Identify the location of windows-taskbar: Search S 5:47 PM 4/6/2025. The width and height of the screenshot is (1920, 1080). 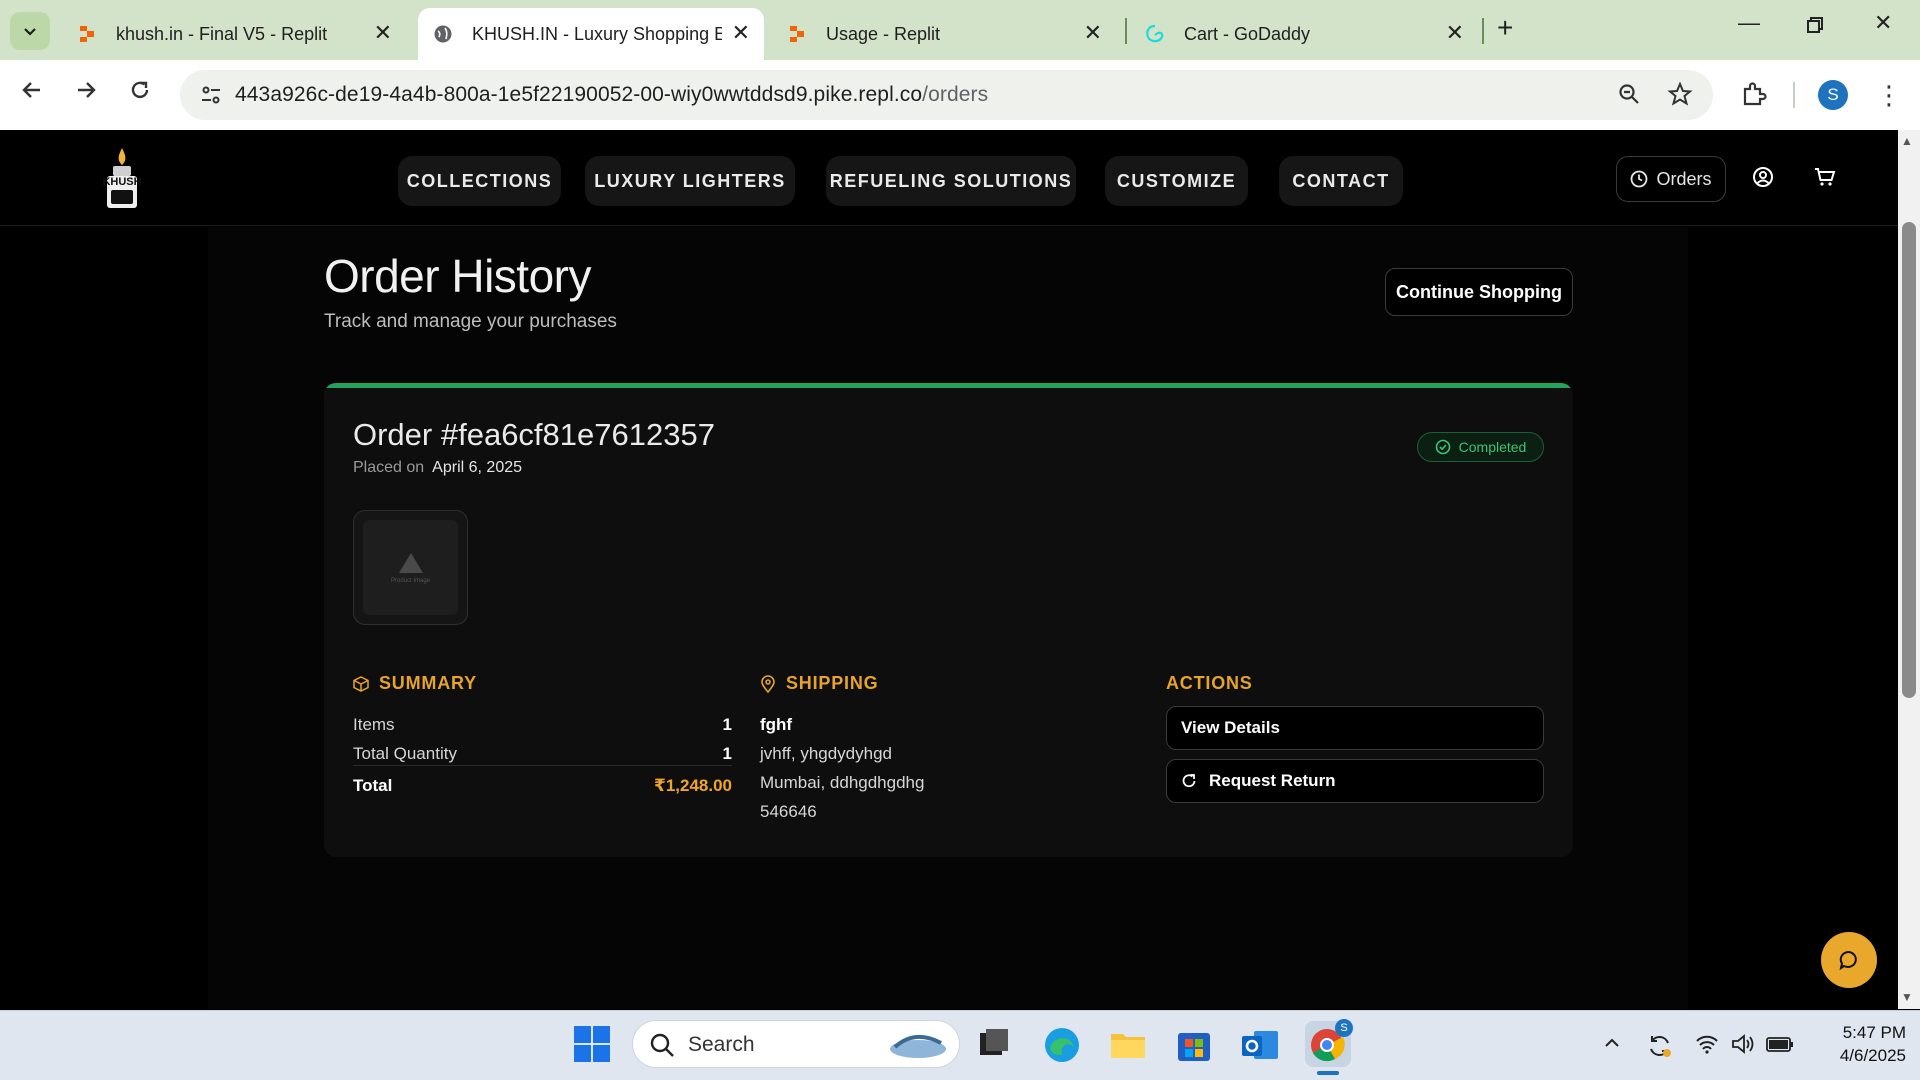
(960, 1045).